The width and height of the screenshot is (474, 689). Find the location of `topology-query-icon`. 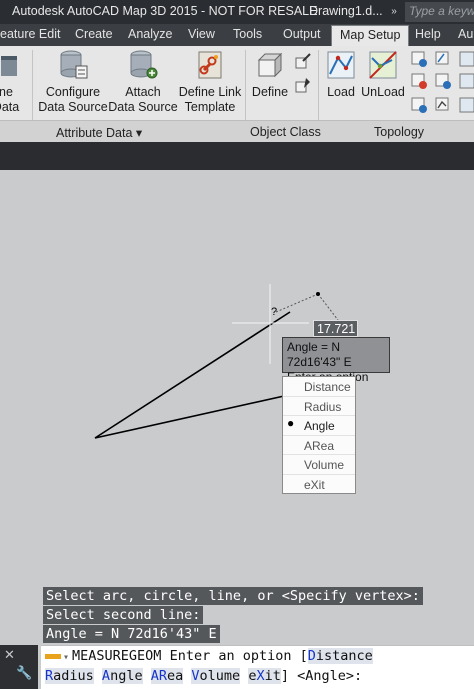

topology-query-icon is located at coordinates (443, 59).